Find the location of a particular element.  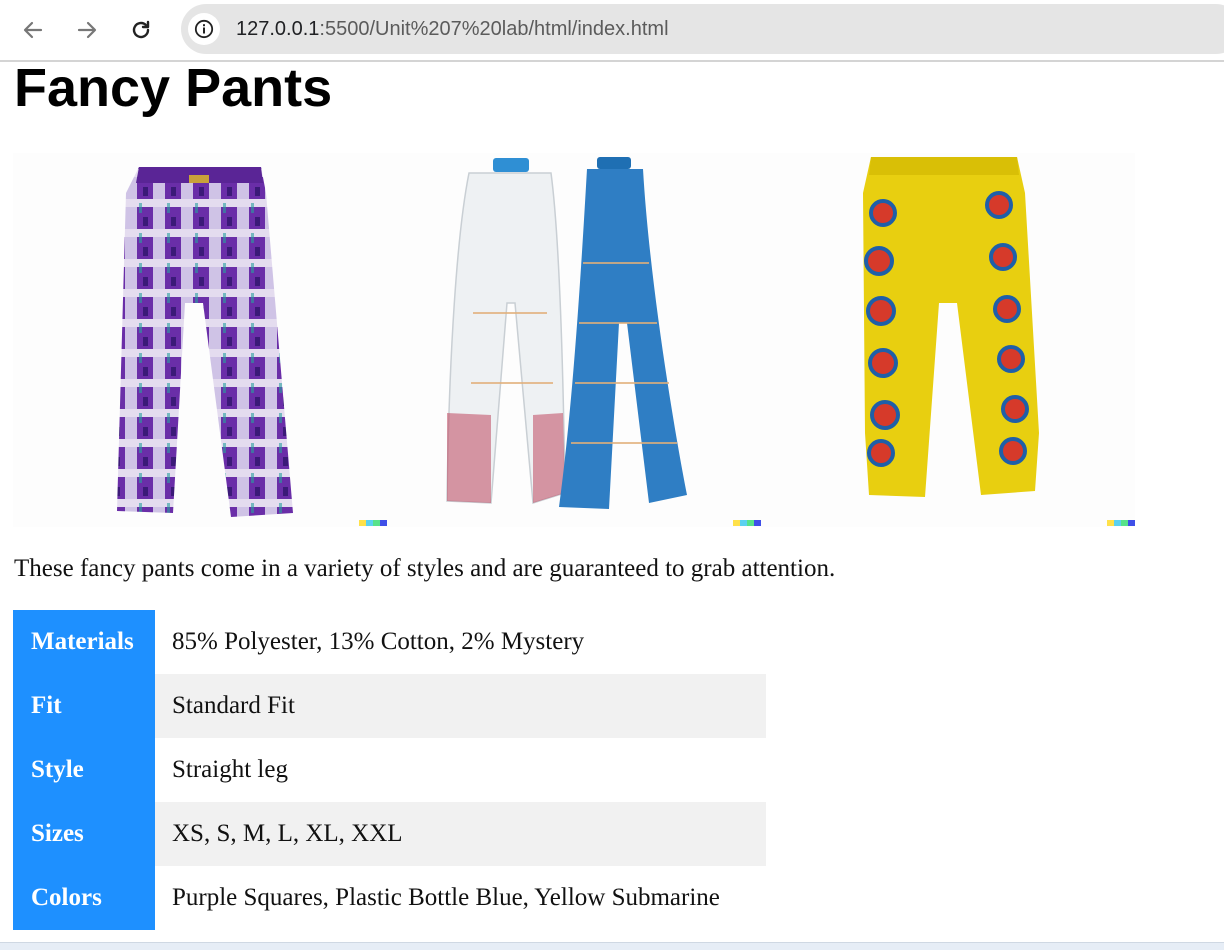

table-row: Style Straight leg is located at coordinates (389, 770).